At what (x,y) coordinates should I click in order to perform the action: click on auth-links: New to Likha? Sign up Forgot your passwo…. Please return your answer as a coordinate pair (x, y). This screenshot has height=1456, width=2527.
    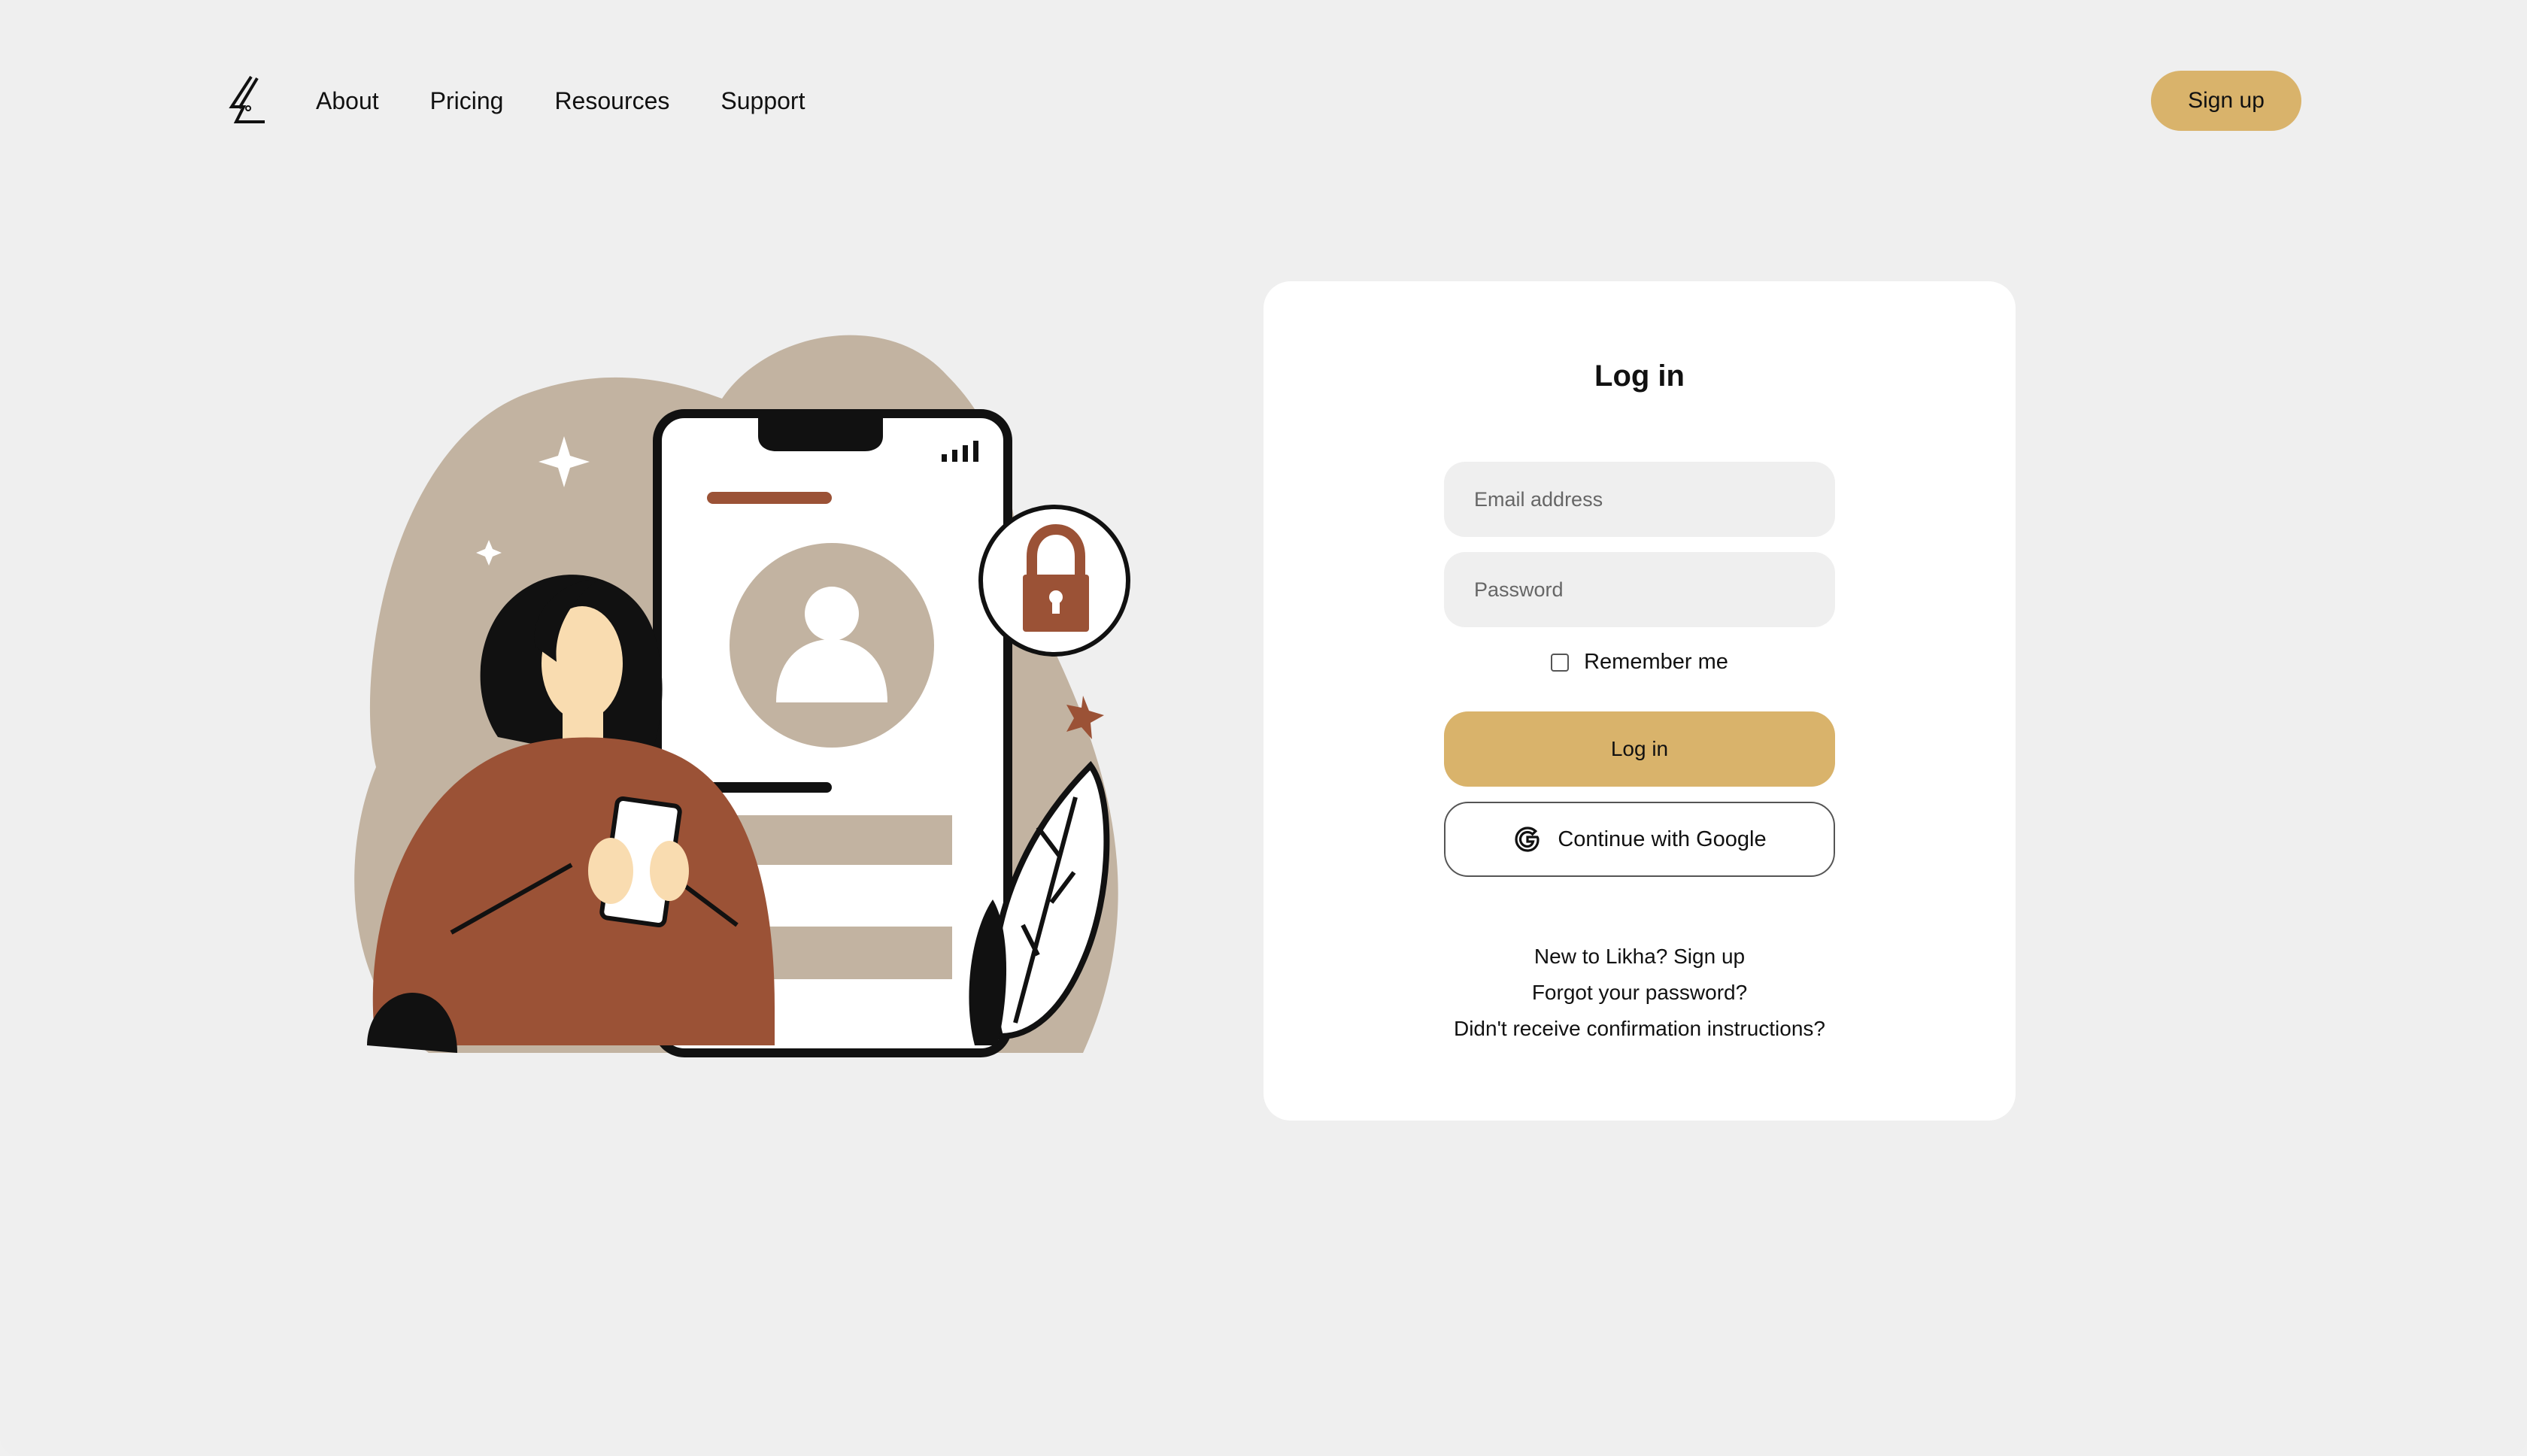
    Looking at the image, I should click on (1640, 993).